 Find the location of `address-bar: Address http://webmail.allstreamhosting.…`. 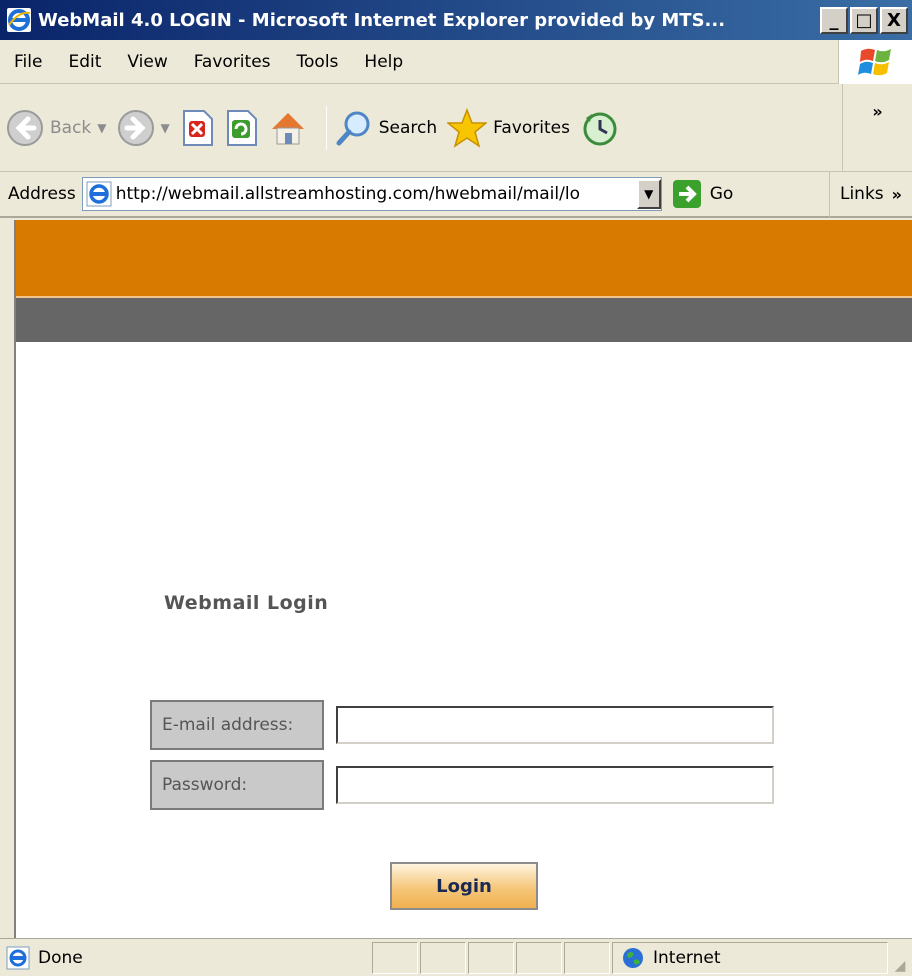

address-bar: Address http://webmail.allstreamhosting.… is located at coordinates (456, 194).